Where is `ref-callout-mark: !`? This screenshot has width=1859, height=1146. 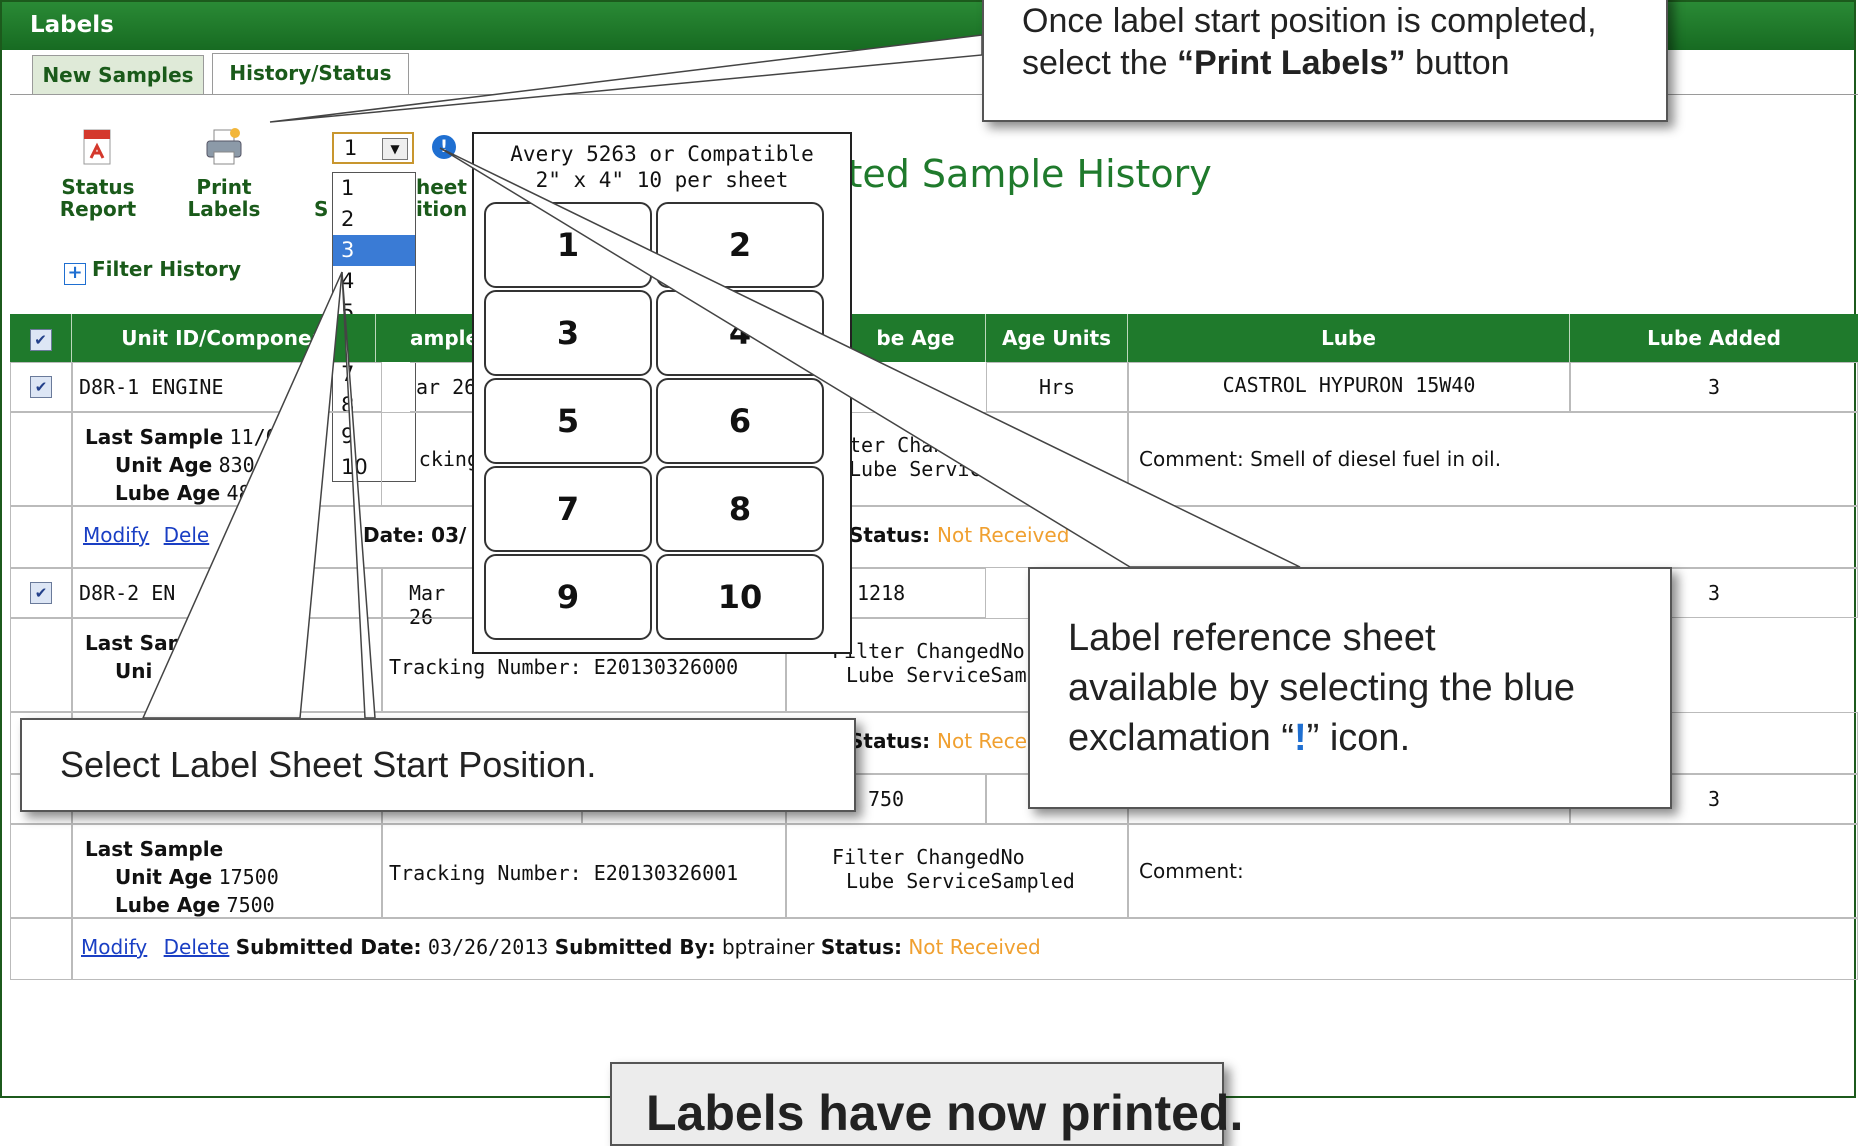
ref-callout-mark: ! is located at coordinates (1300, 738).